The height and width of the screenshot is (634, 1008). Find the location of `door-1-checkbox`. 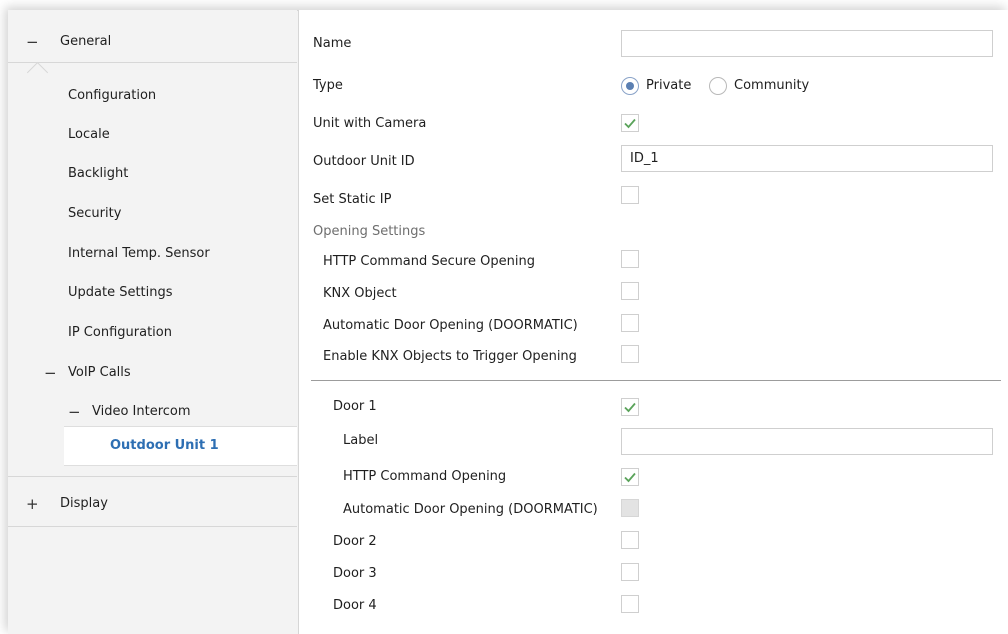

door-1-checkbox is located at coordinates (630, 407).